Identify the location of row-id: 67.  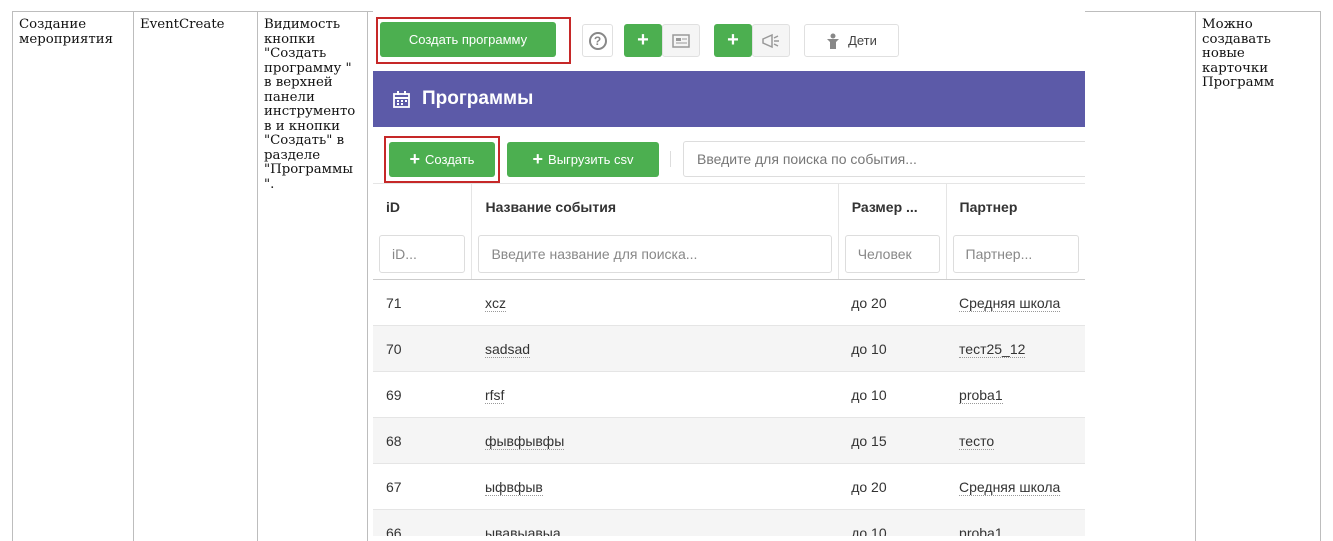
(422, 486).